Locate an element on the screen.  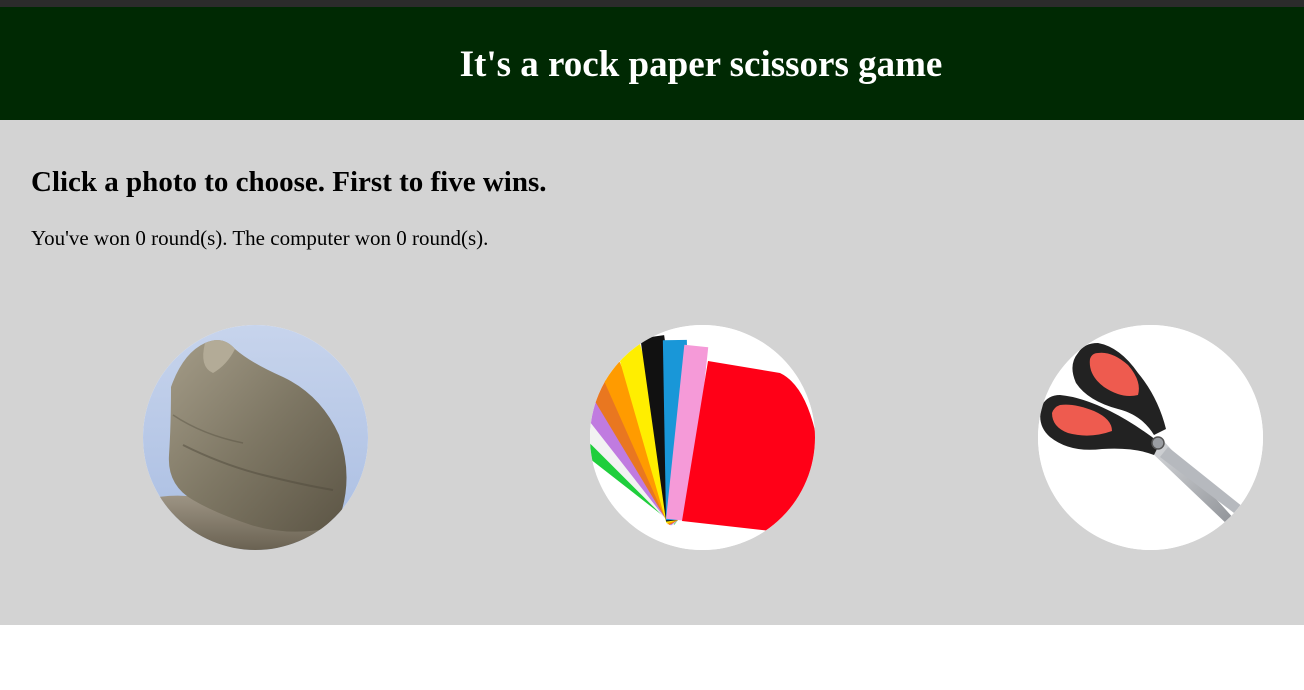
rock-photo-icon is located at coordinates (255, 437).